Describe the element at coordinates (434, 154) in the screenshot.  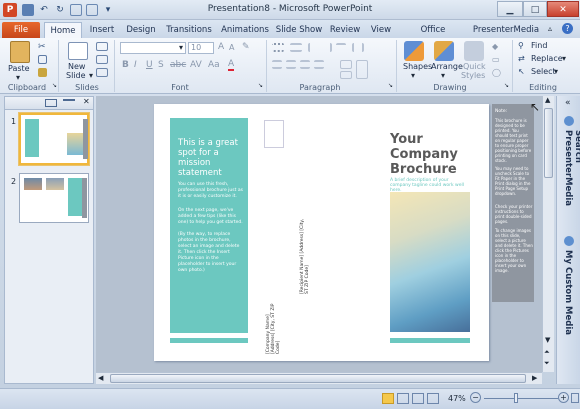
I see `cover-title: Your Company Brochure` at that location.